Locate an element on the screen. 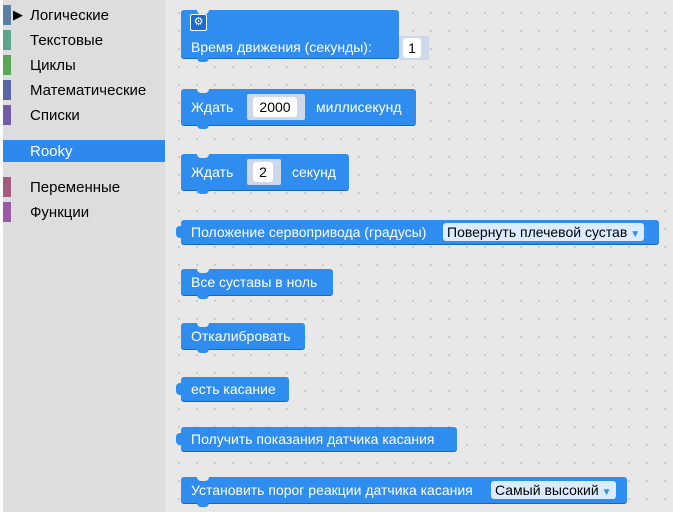  block-label: Все суставы в ноль is located at coordinates (254, 282).